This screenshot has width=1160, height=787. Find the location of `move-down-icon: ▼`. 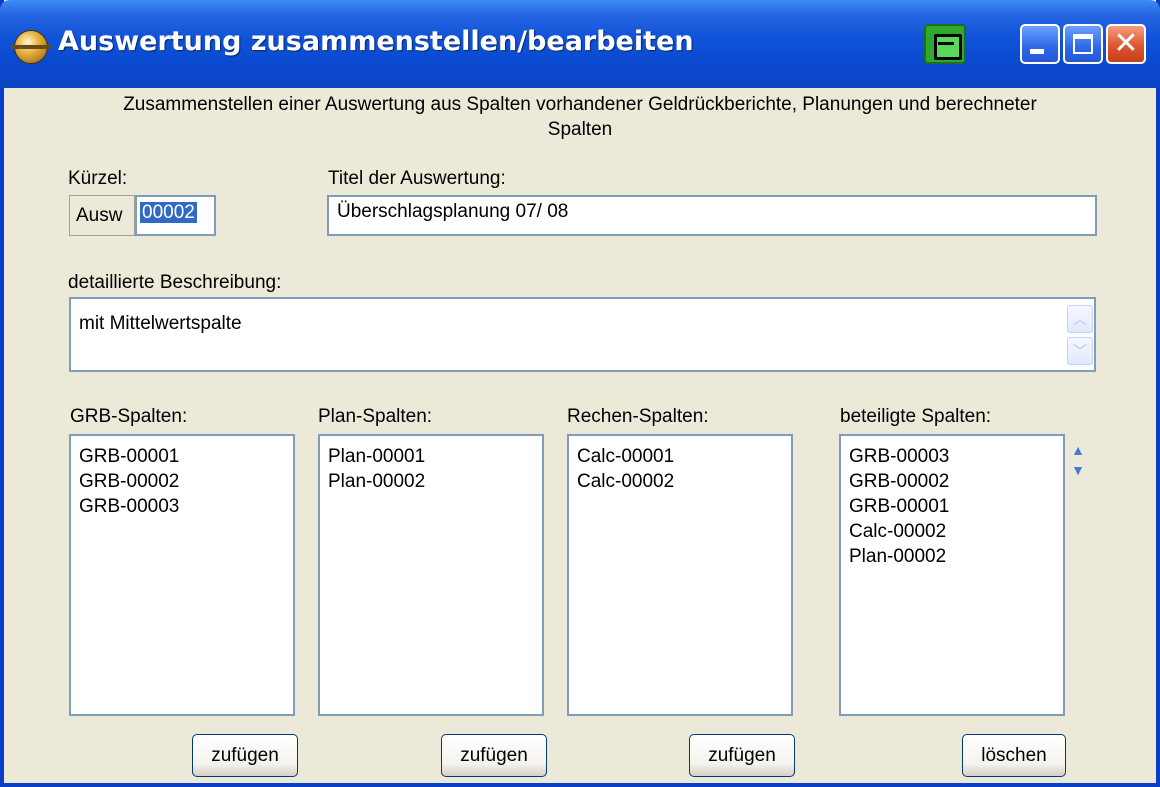

move-down-icon: ▼ is located at coordinates (1078, 470).